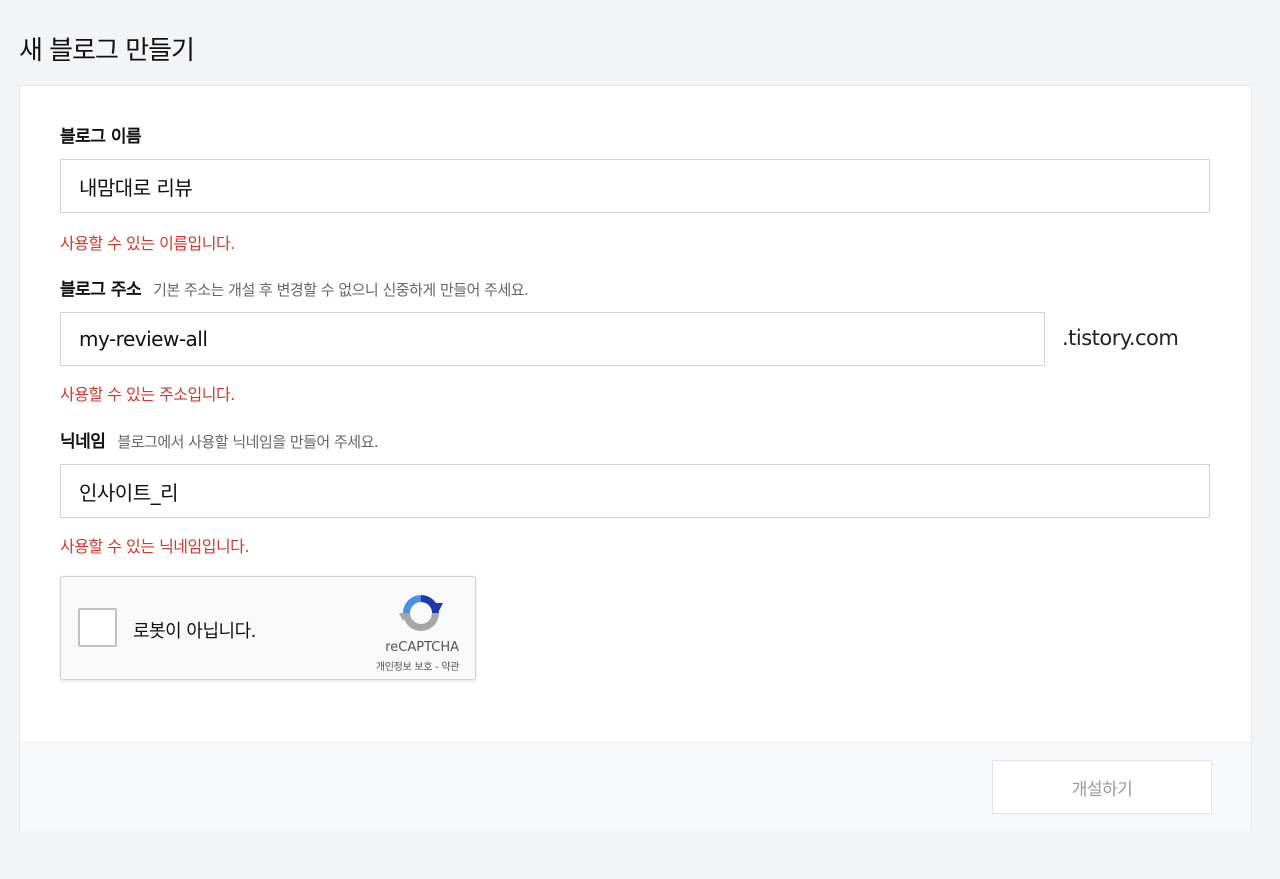 The height and width of the screenshot is (879, 1280). What do you see at coordinates (421, 613) in the screenshot?
I see `recaptcha-icon` at bounding box center [421, 613].